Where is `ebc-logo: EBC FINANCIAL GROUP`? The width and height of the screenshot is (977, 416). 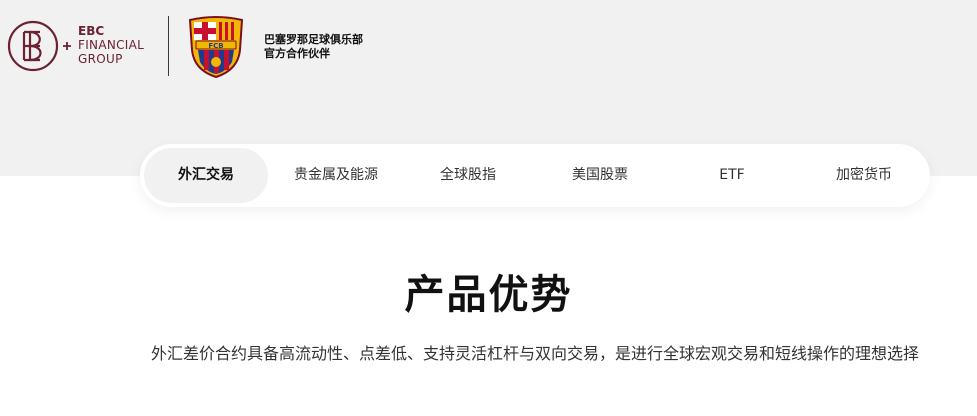
ebc-logo: EBC FINANCIAL GROUP is located at coordinates (81, 46).